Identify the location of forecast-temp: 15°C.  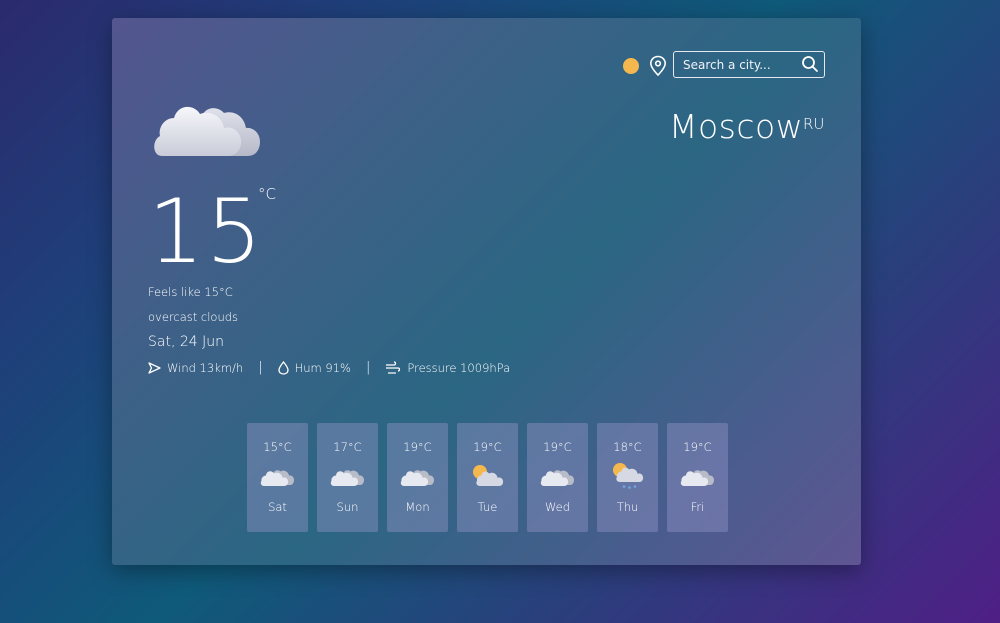
(277, 447).